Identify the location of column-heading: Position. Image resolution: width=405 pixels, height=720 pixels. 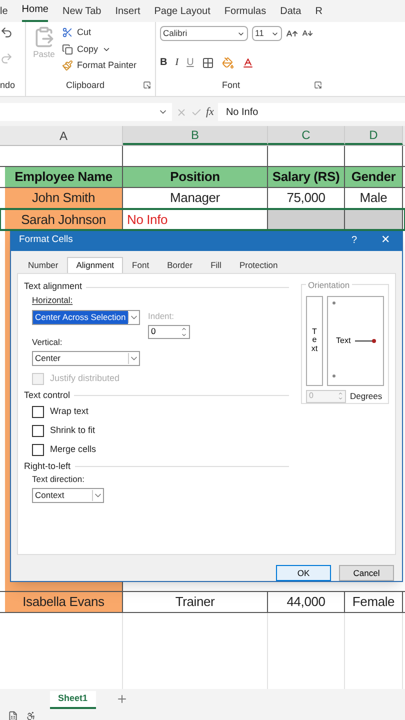
(195, 177).